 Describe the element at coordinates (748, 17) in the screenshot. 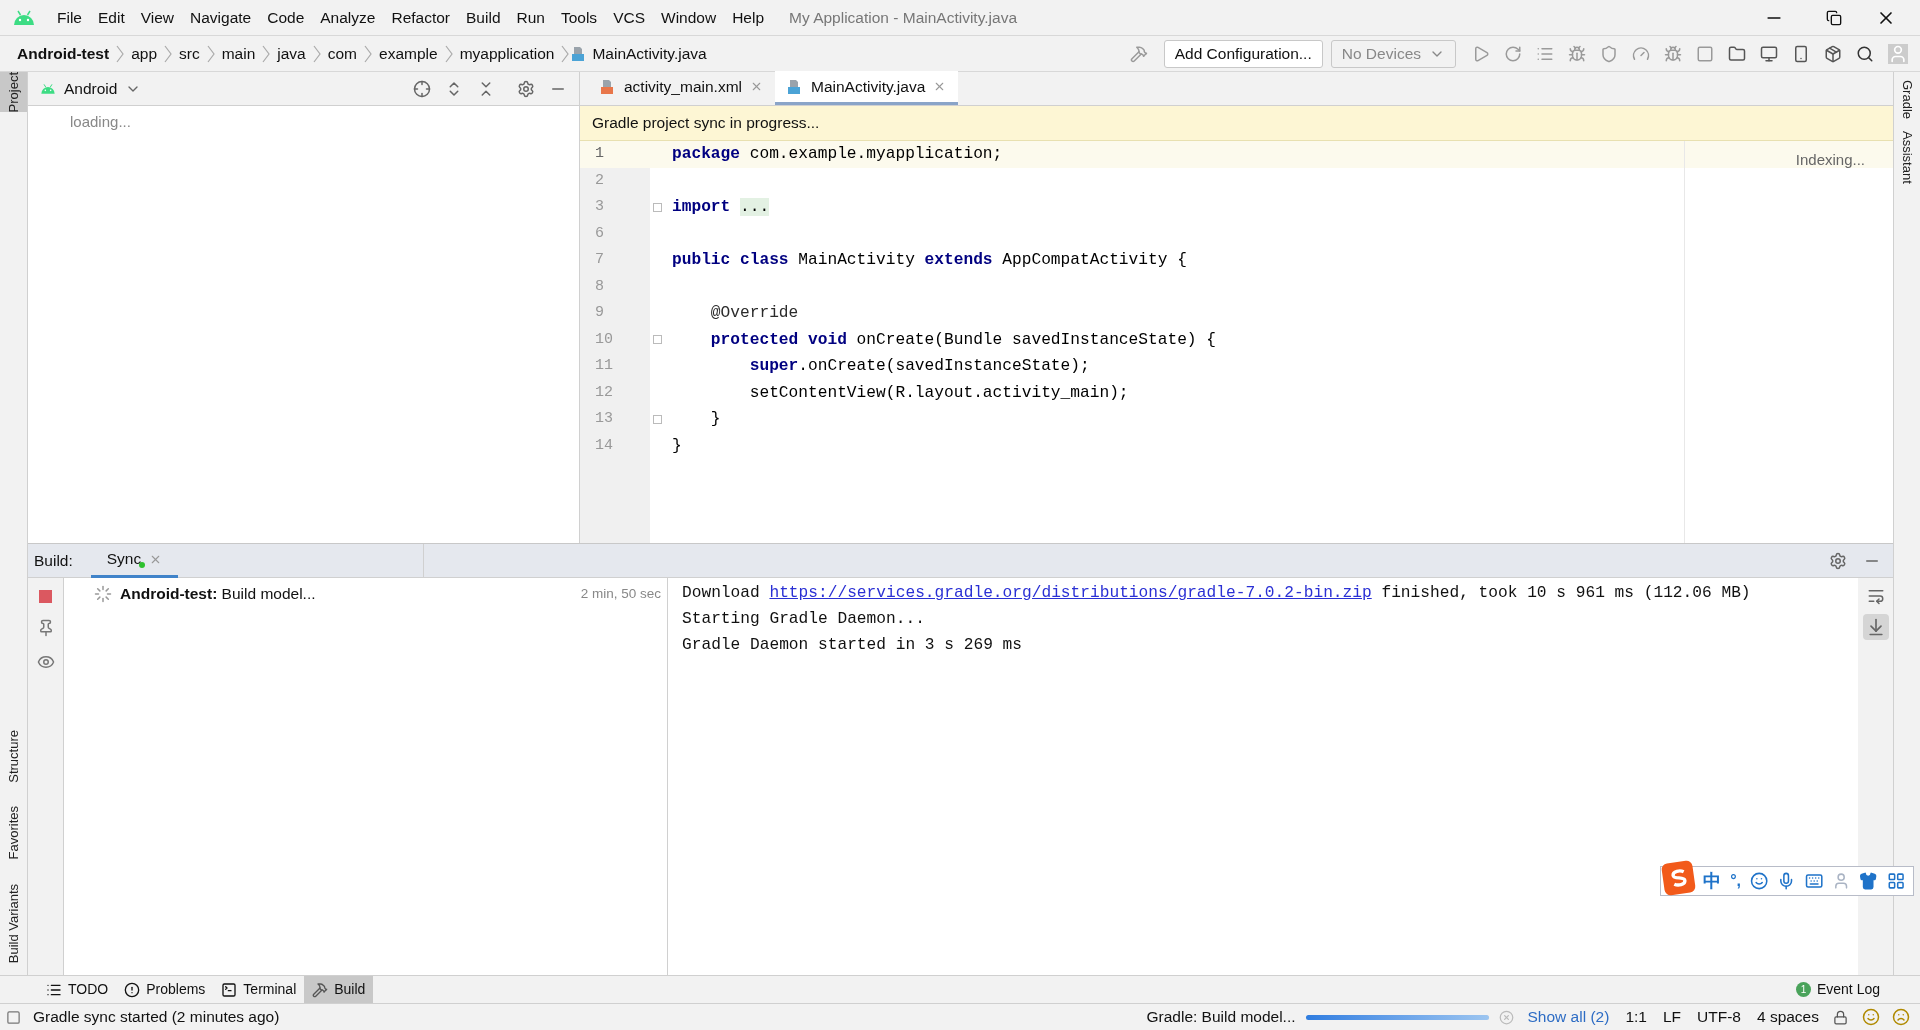

I see `menu-item: Help` at that location.